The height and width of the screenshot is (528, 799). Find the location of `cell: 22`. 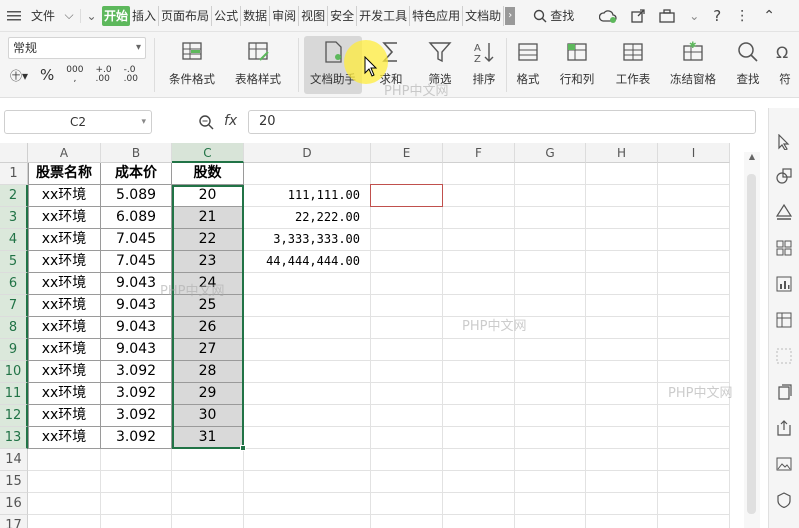

cell: 22 is located at coordinates (208, 240).